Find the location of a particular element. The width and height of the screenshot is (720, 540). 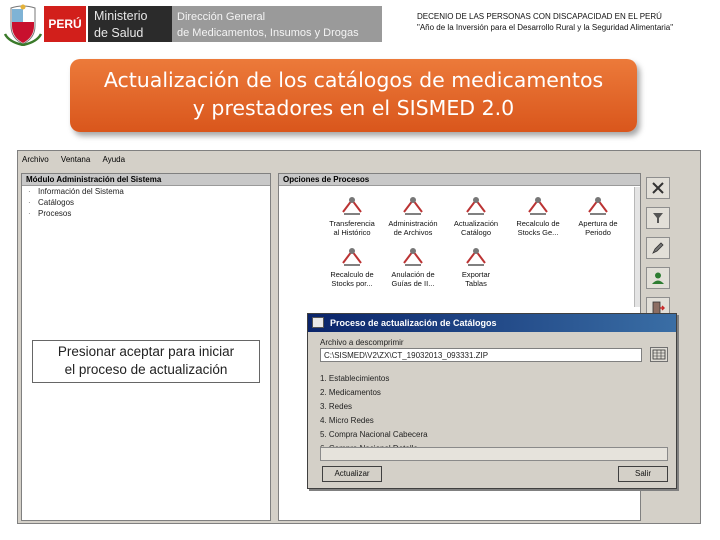

tree-item-label: Procesos is located at coordinates (55, 213).